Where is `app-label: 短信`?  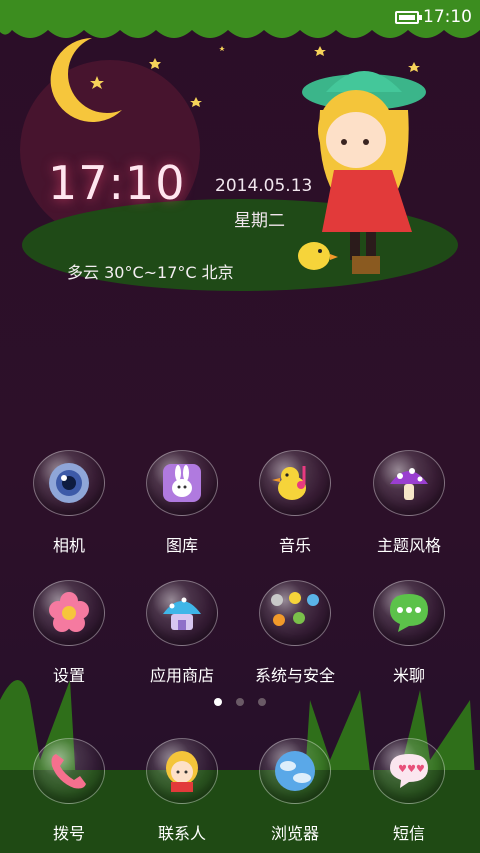 app-label: 短信 is located at coordinates (408, 833).